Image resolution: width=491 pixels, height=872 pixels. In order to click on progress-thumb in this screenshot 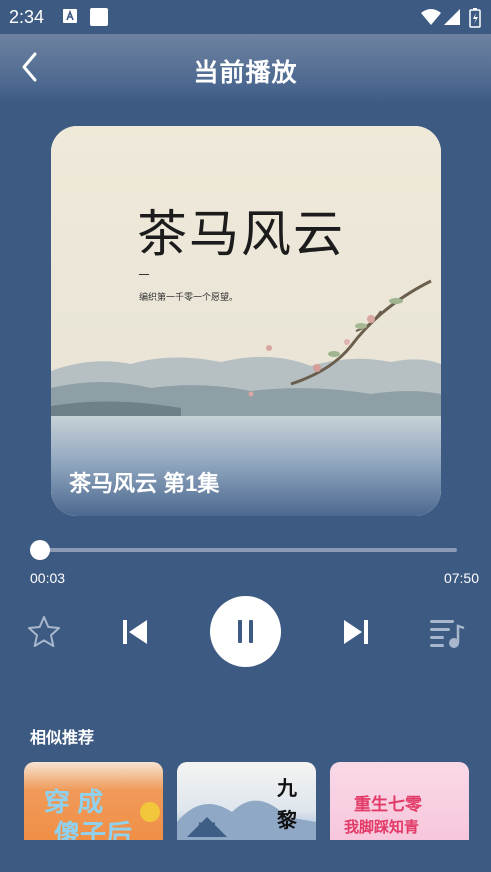, I will do `click(39, 550)`.